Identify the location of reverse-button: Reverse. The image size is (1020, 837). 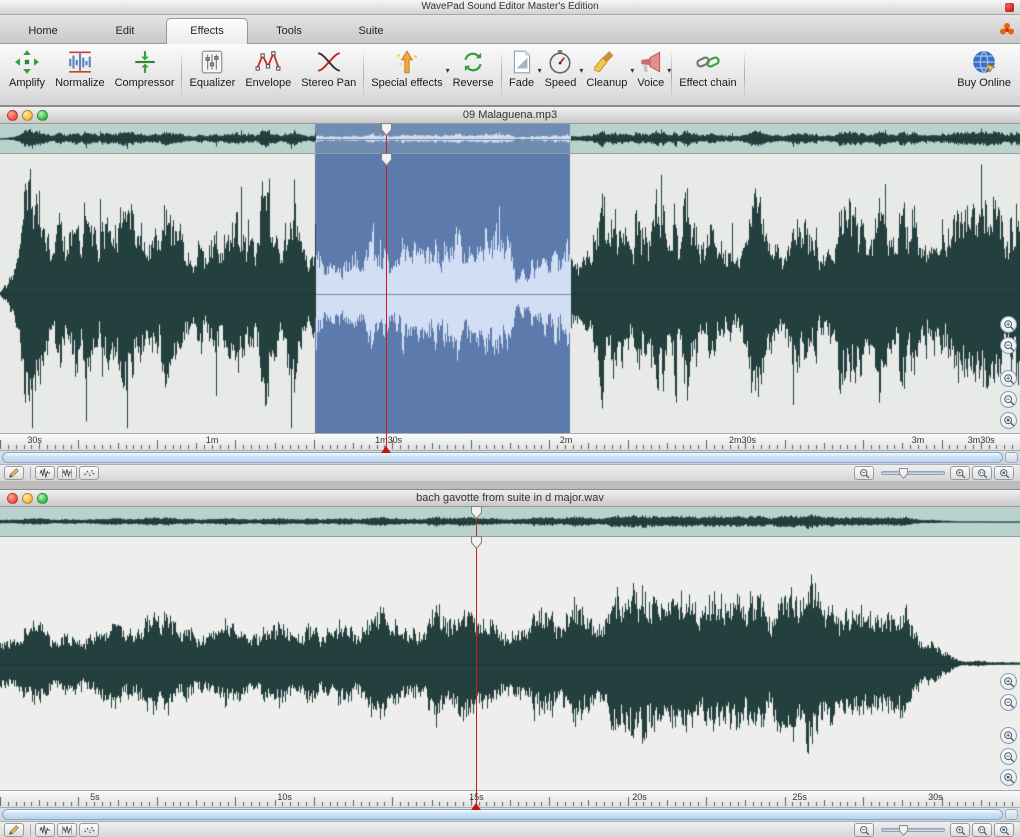
(473, 75).